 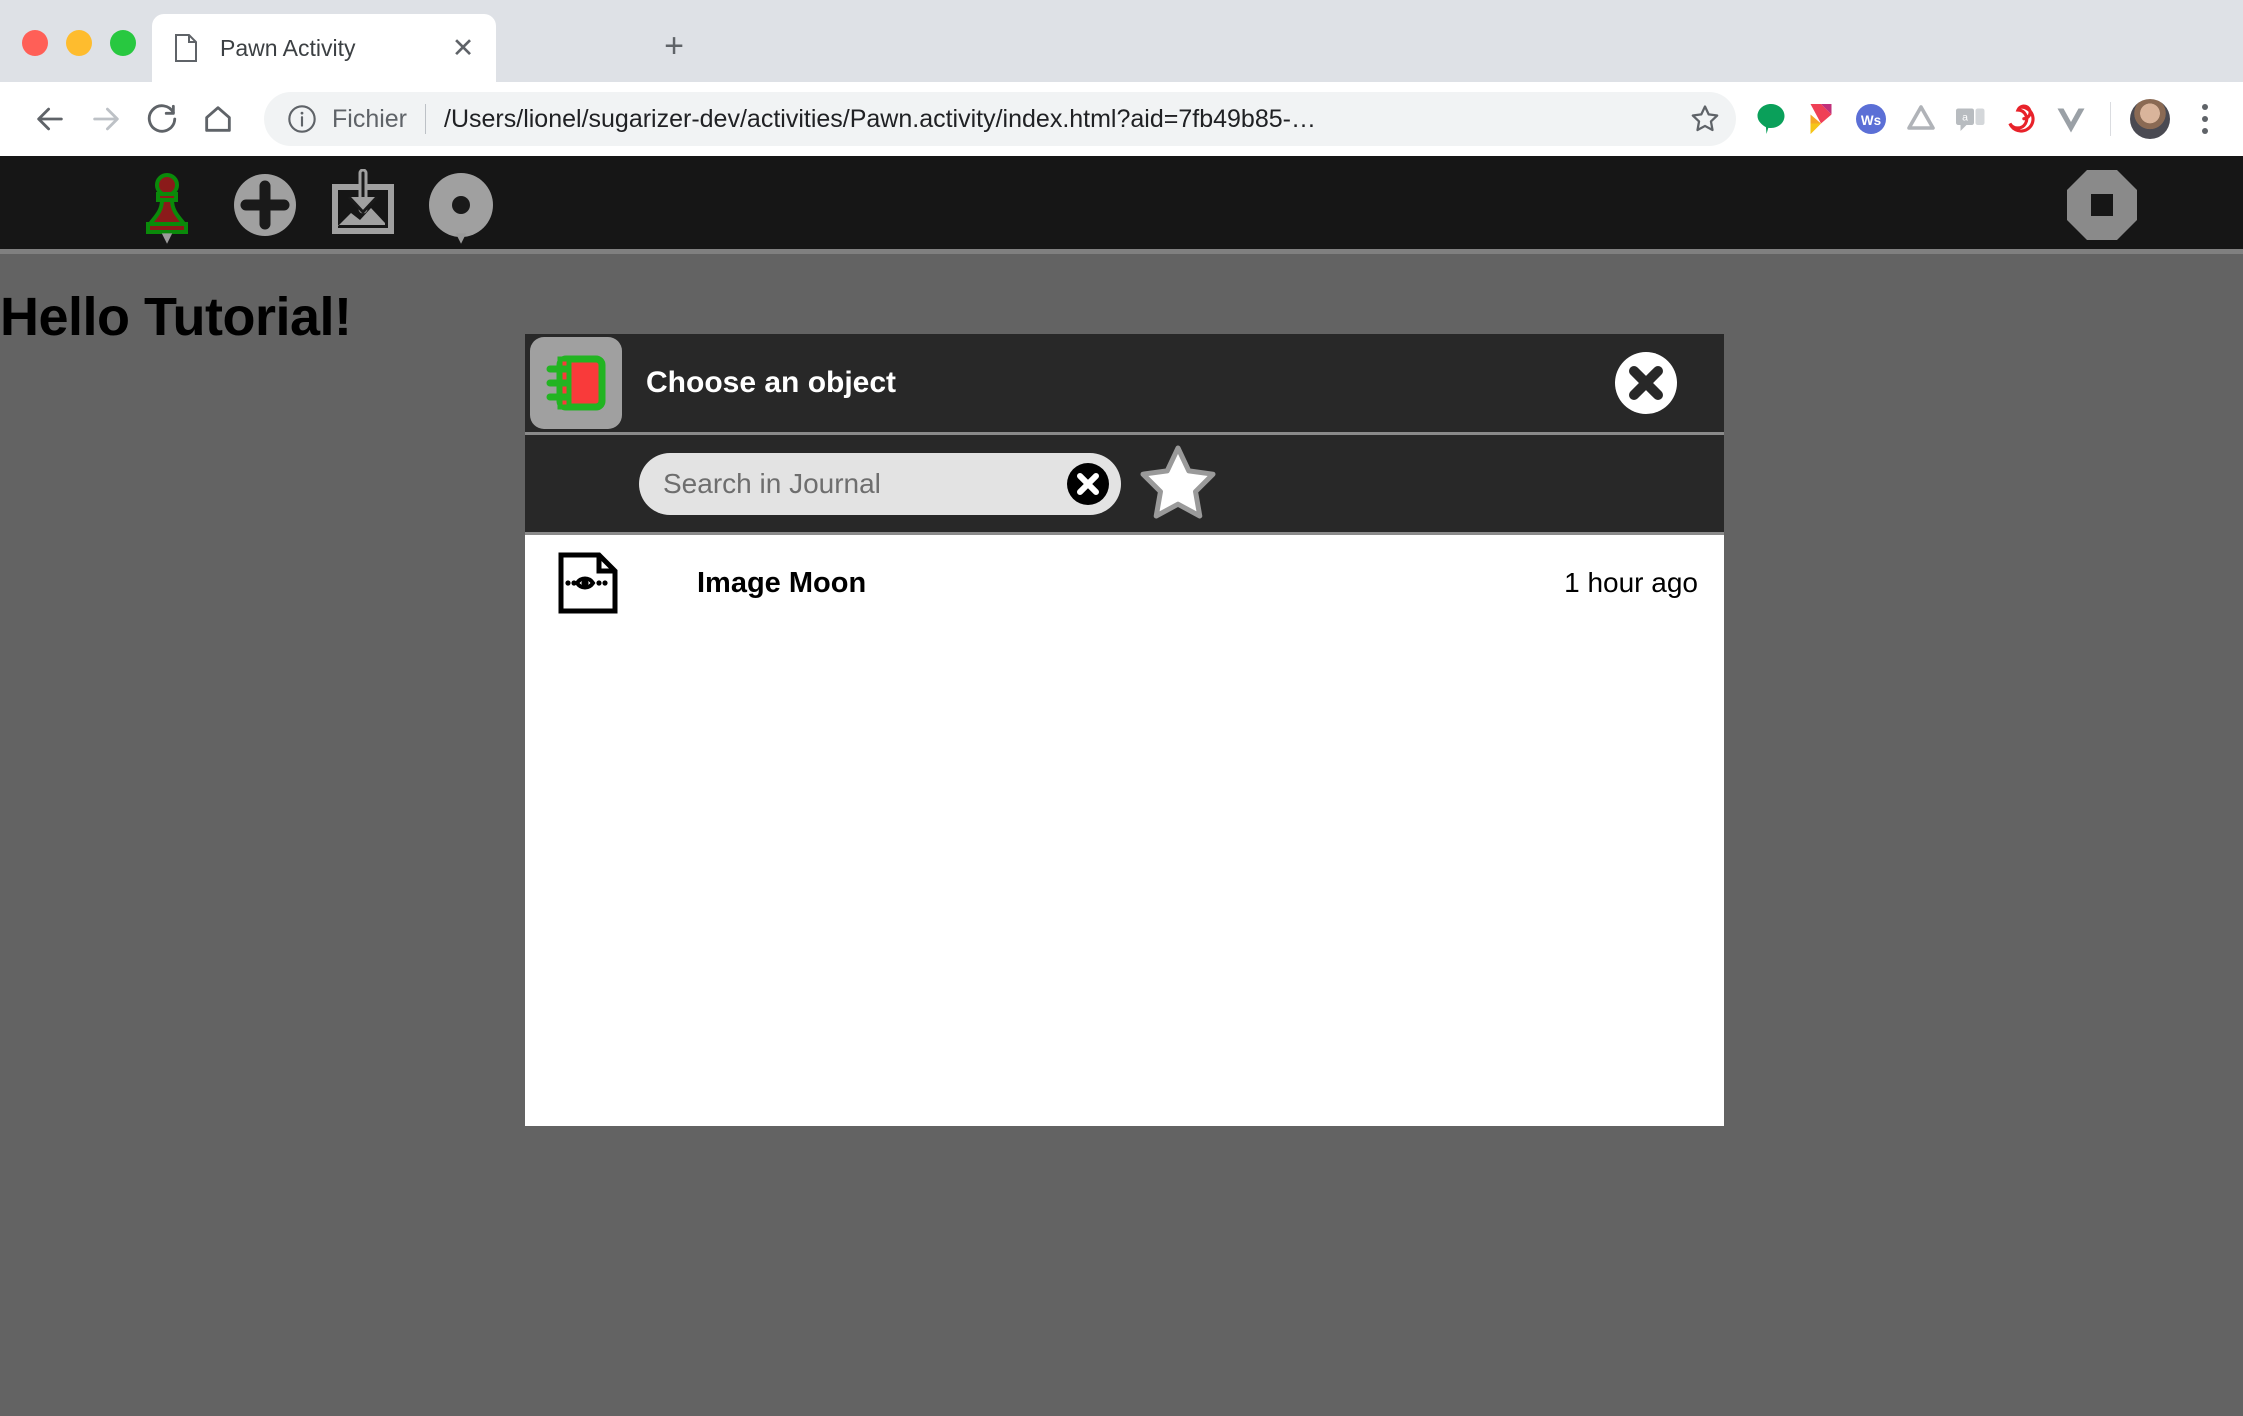 I want to click on red-spiral-extension-icon, so click(x=2021, y=119).